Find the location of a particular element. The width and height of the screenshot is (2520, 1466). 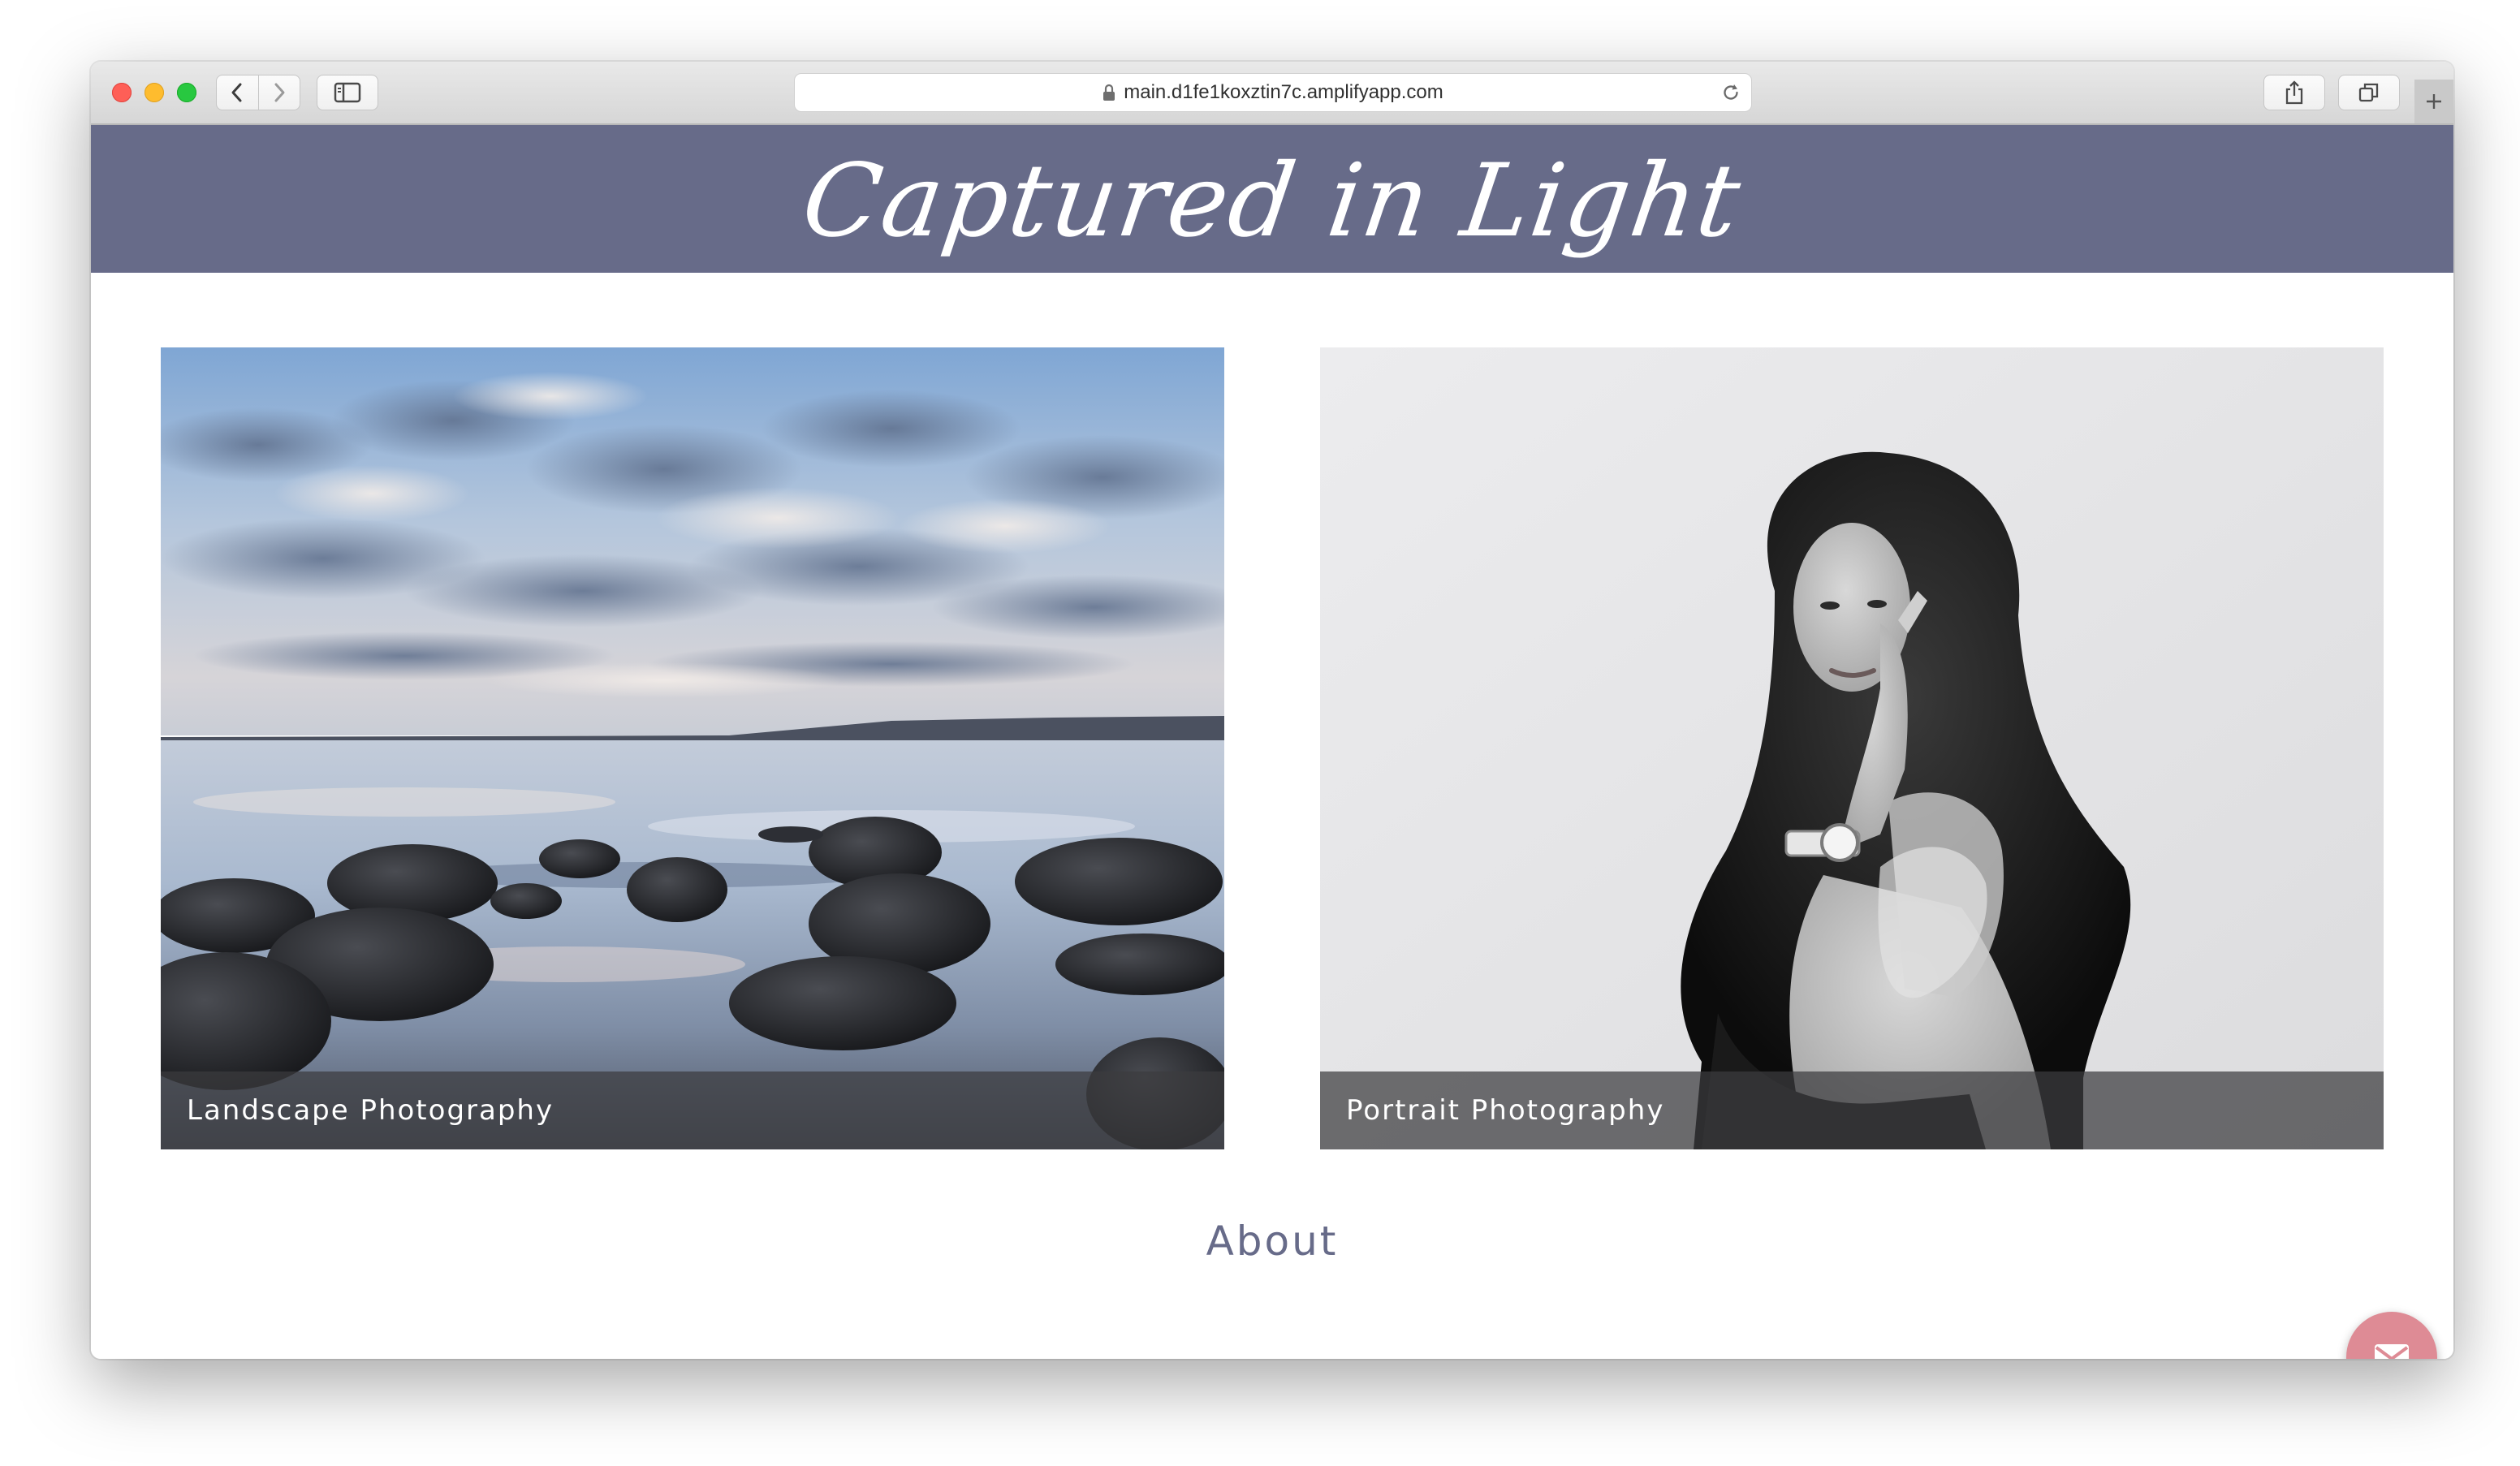

share-button is located at coordinates (2294, 92).